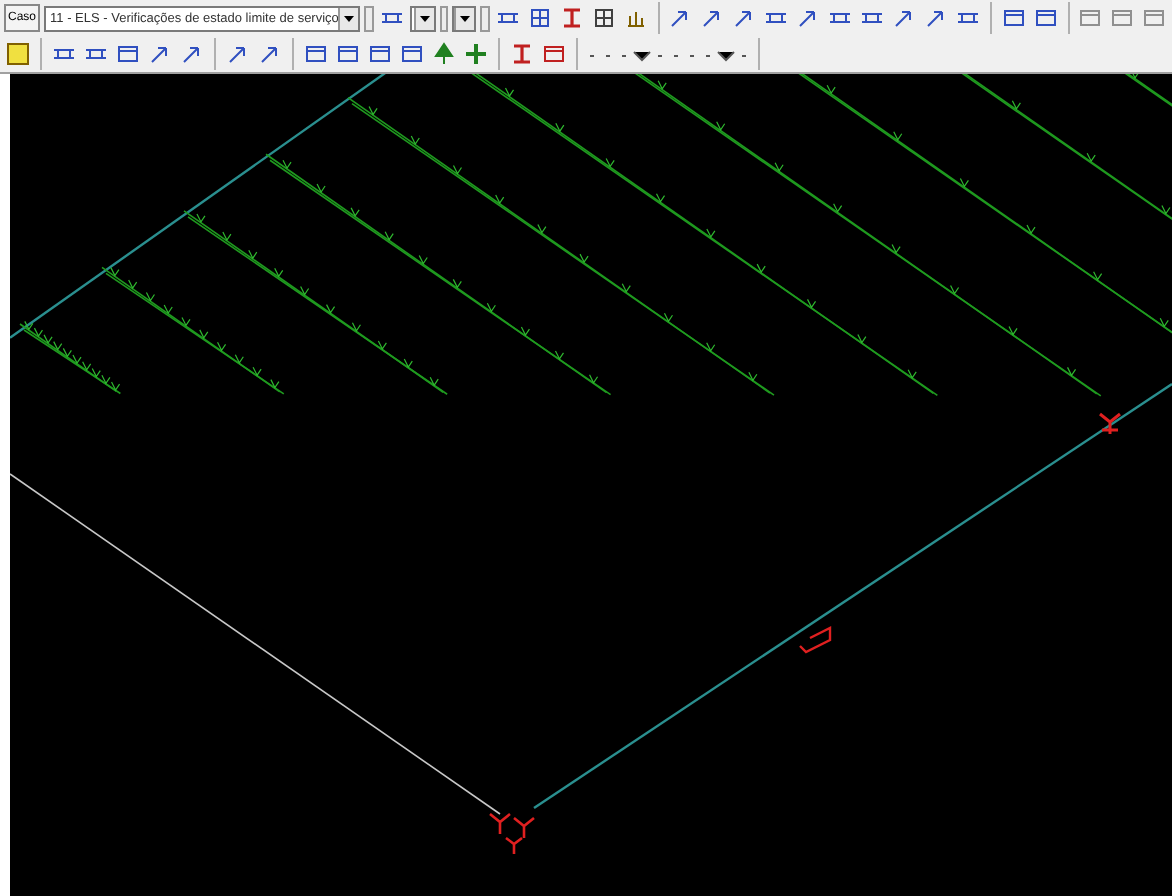  I want to click on cross-icon, so click(476, 54).